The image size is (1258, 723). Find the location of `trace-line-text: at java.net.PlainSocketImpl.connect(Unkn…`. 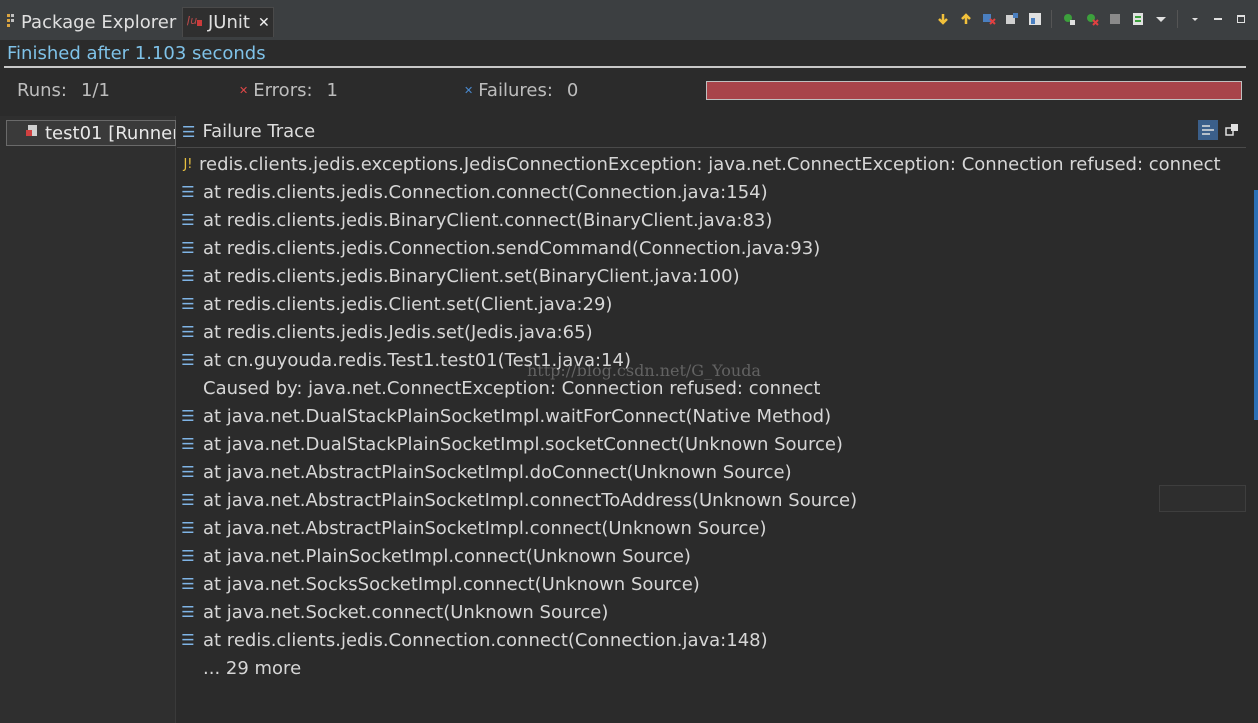

trace-line-text: at java.net.PlainSocketImpl.connect(Unkn… is located at coordinates (447, 556).